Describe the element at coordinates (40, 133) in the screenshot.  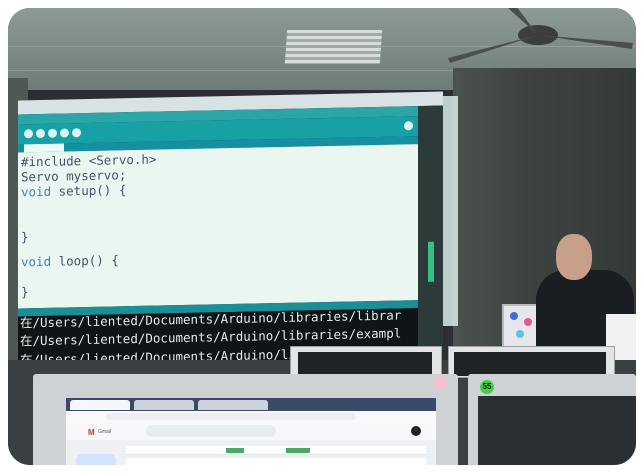
I see `upload-icon` at that location.